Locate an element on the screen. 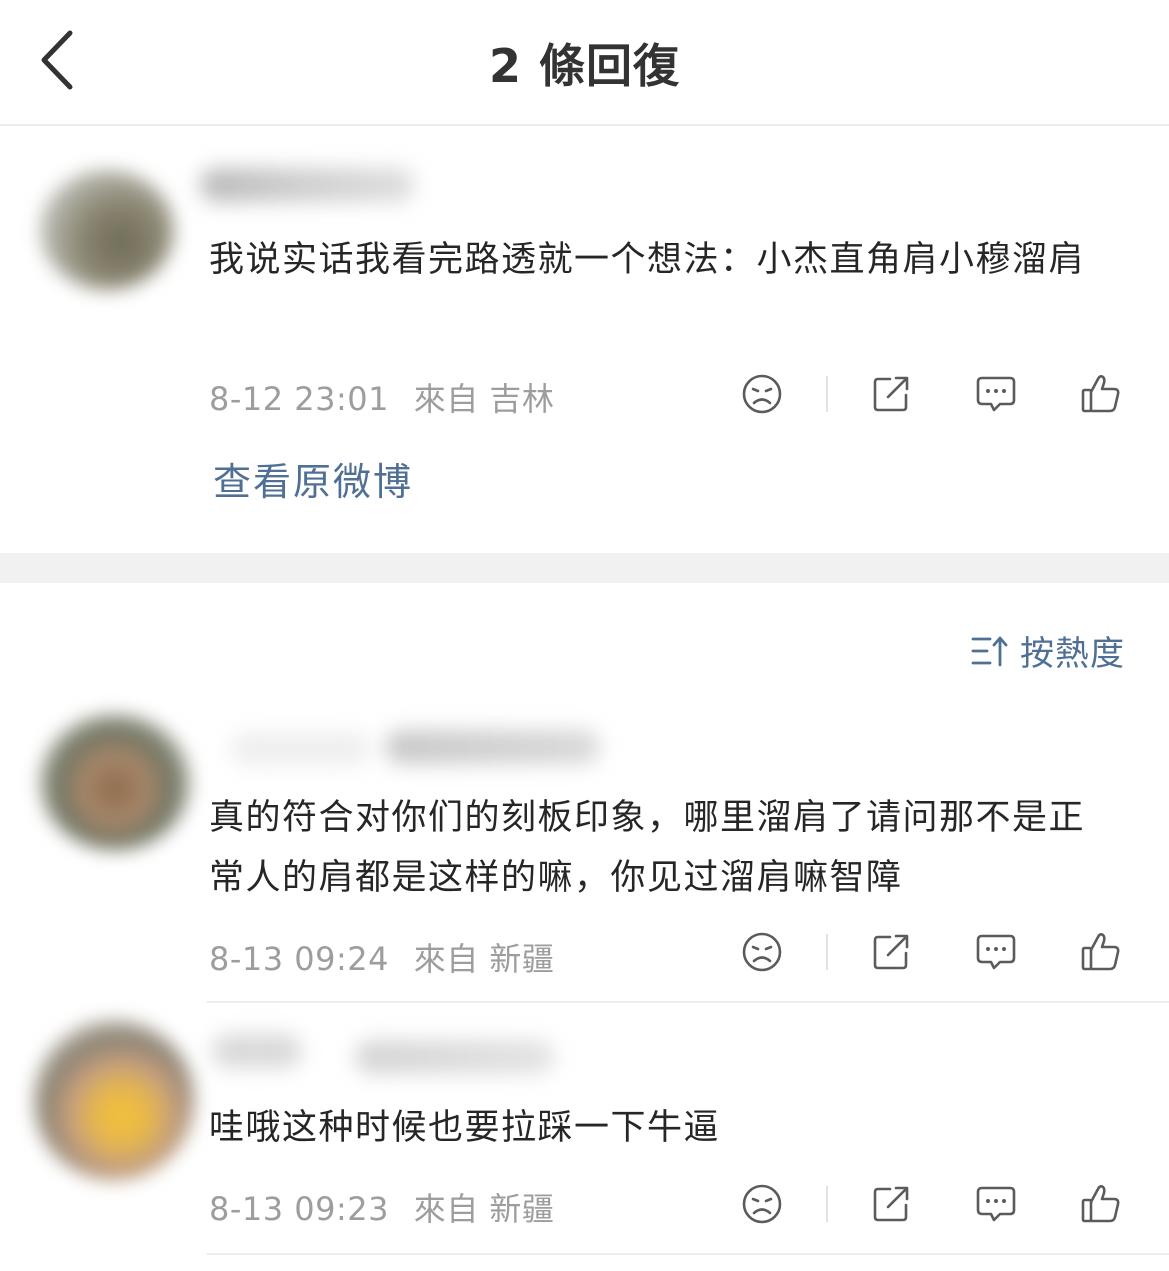  reply-meta: 8-13 09:23 來自 新疆 is located at coordinates (381, 1207).